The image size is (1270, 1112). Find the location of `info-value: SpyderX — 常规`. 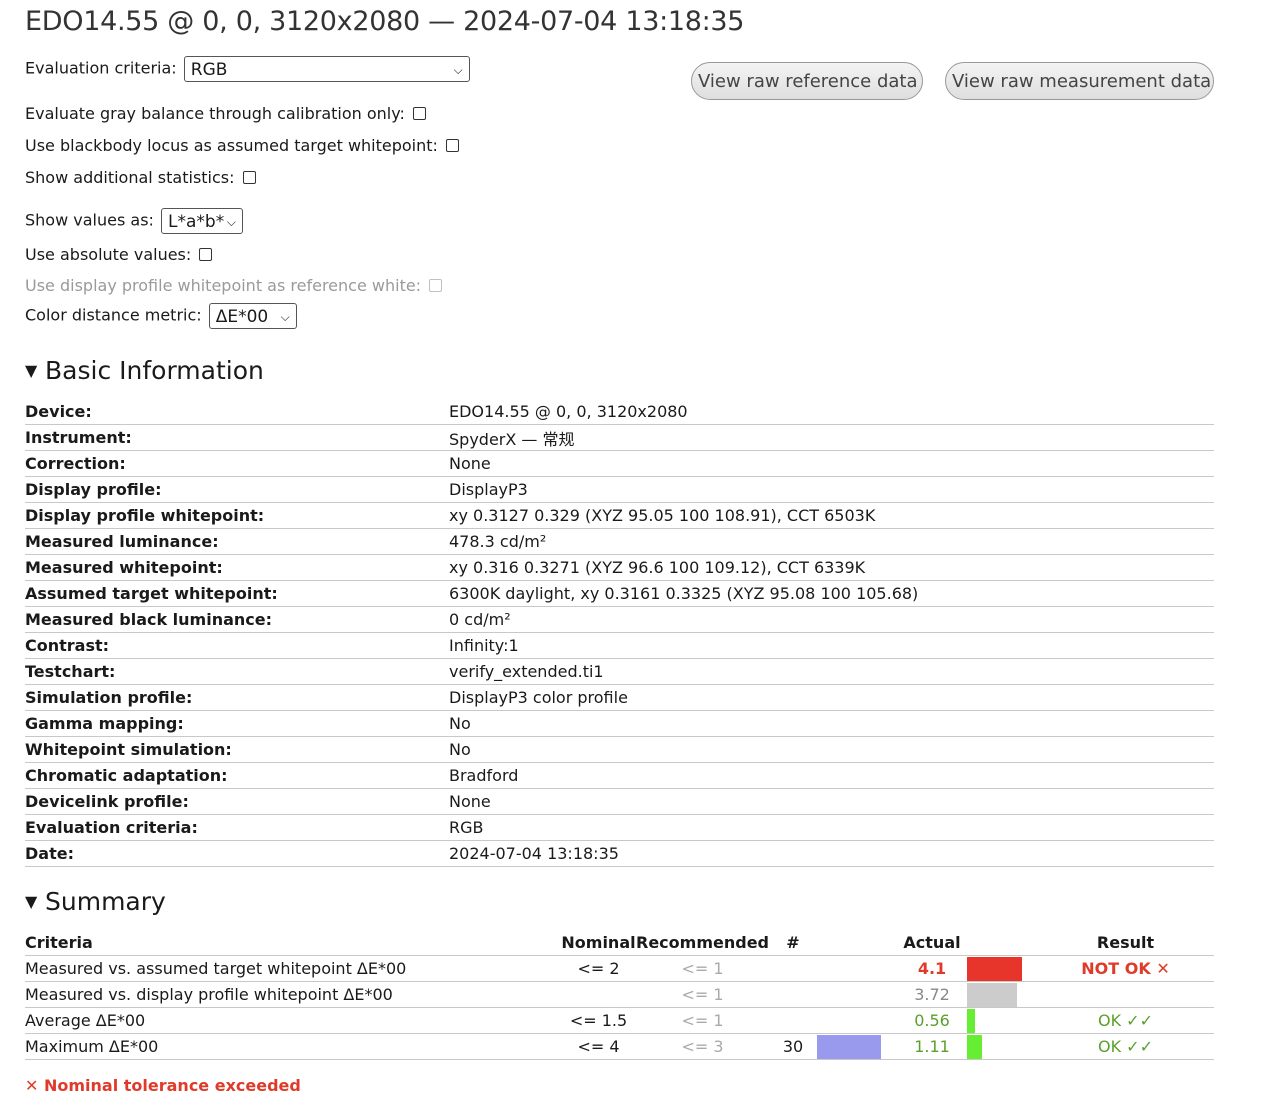

info-value: SpyderX — 常规 is located at coordinates (831, 437).